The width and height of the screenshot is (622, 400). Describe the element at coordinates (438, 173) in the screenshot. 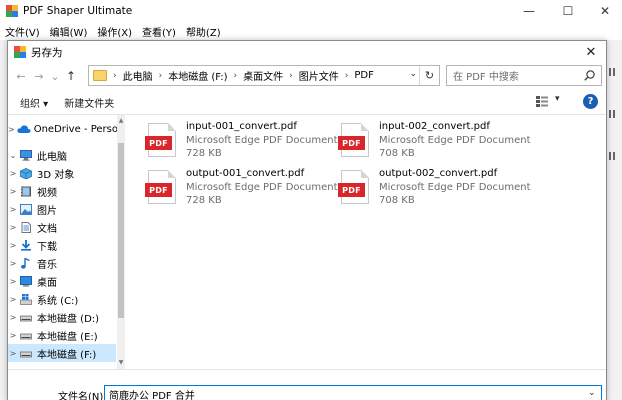

I see `file-name: output-002_convert.pdf` at that location.